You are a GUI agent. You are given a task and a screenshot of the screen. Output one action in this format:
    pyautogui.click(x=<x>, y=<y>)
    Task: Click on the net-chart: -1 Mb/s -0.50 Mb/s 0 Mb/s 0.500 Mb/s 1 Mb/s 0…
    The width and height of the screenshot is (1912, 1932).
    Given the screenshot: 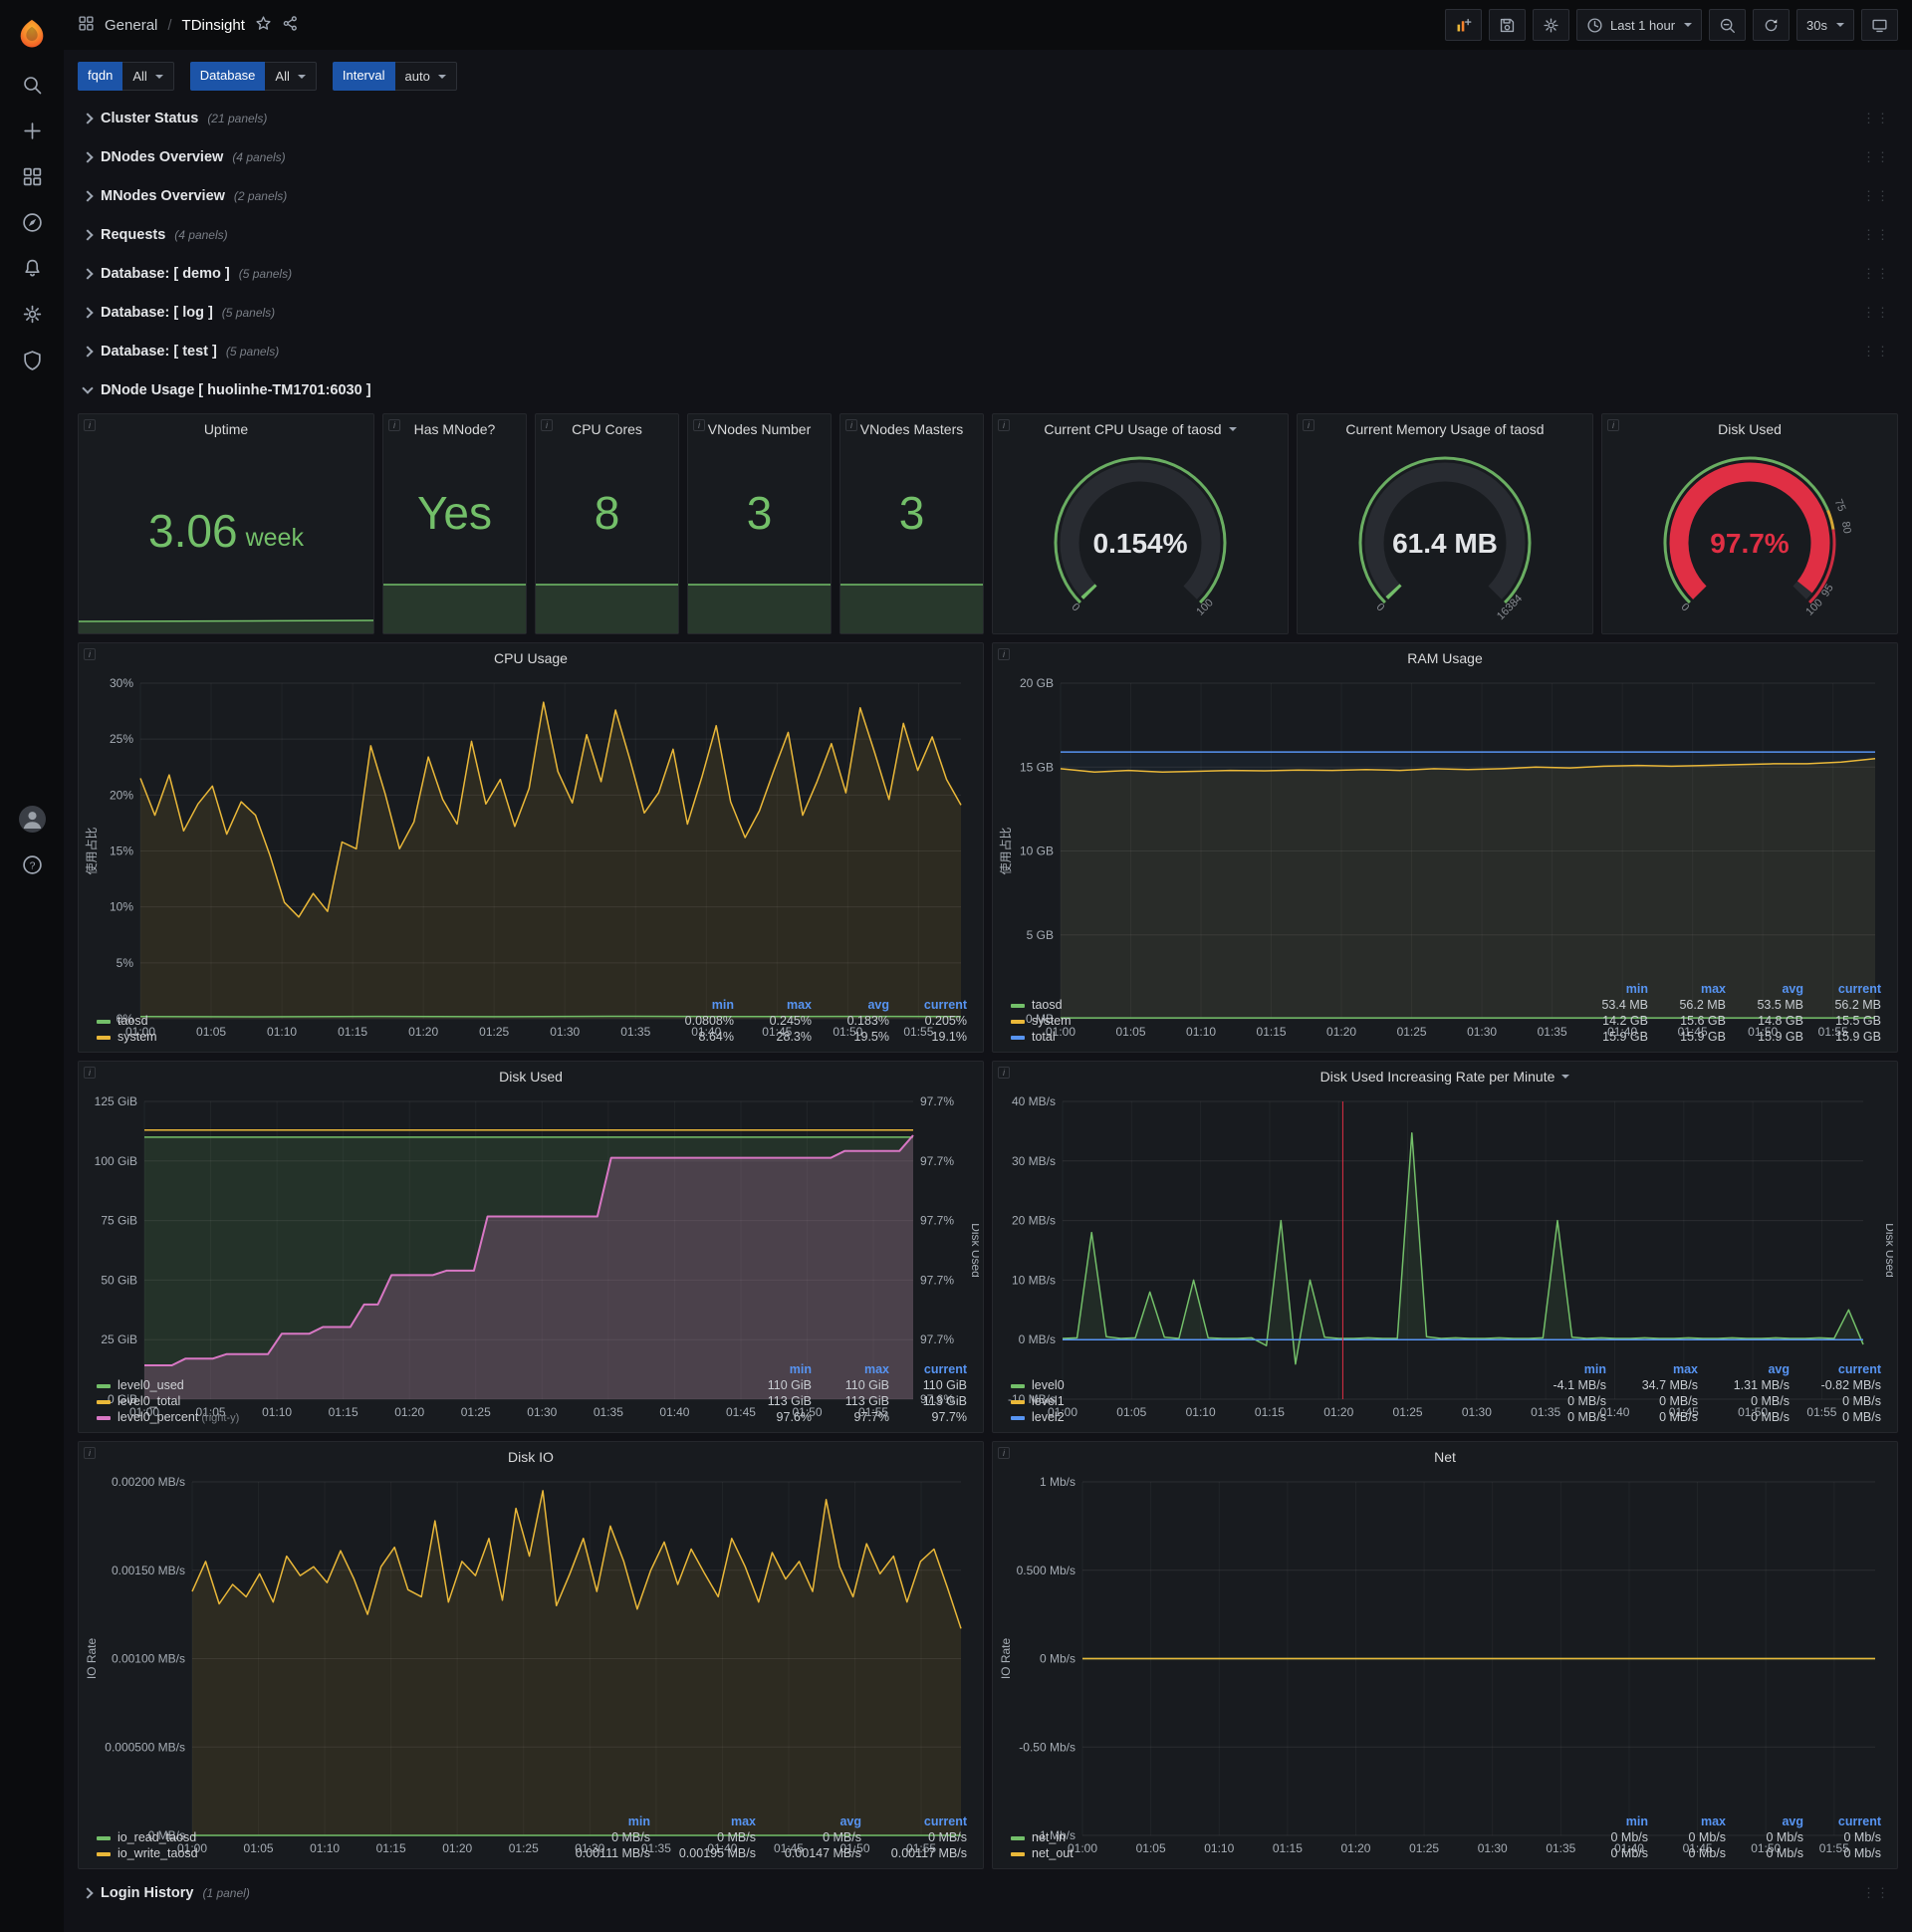 What is the action you would take?
    pyautogui.click(x=1445, y=1663)
    